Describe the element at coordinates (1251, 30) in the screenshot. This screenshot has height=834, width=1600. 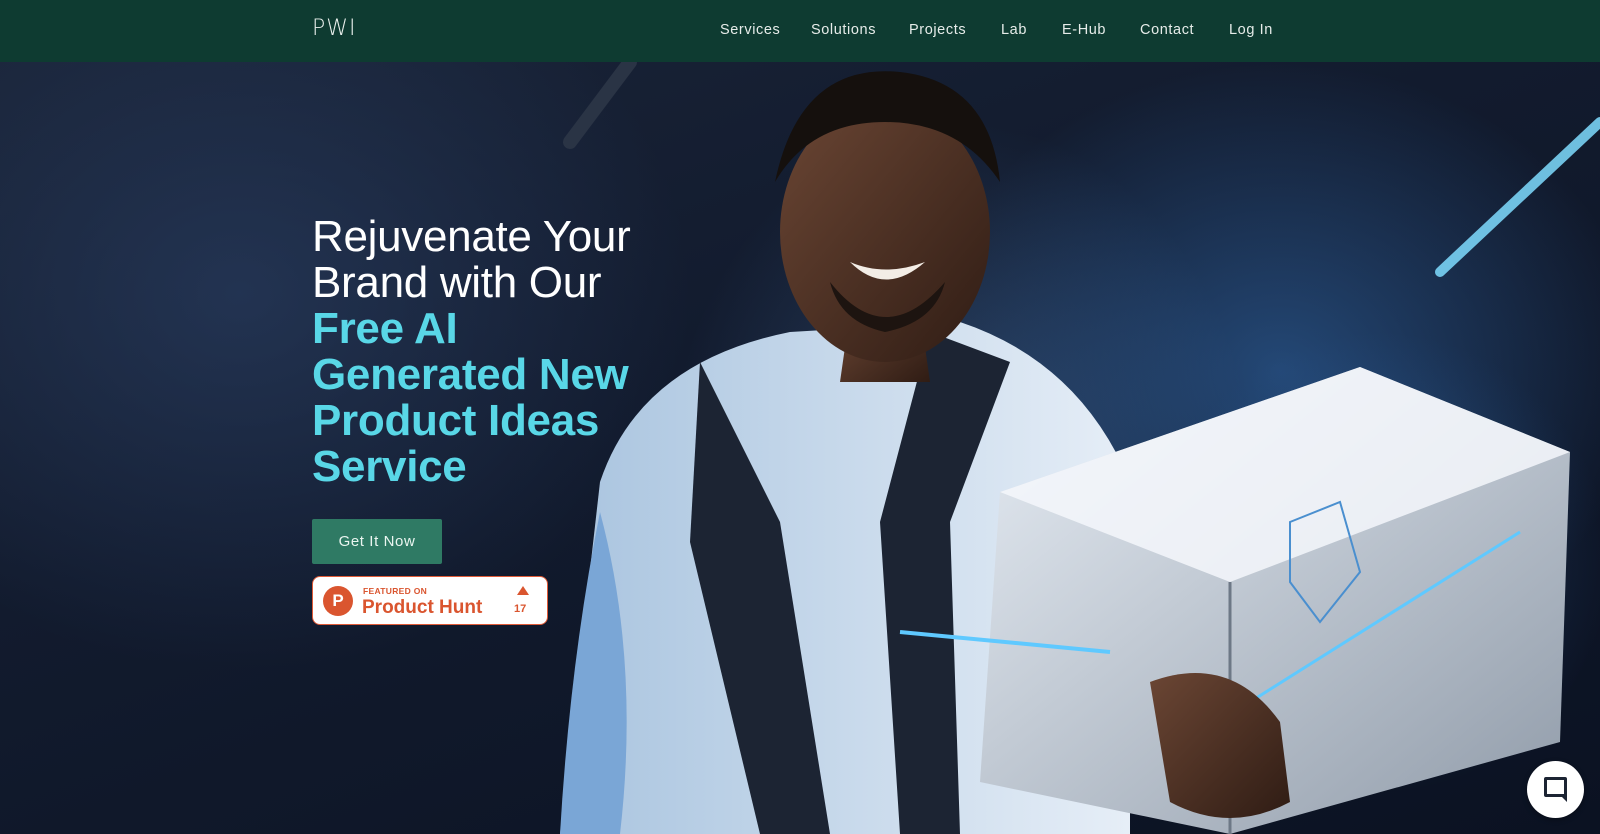
I see `nav-item-log-in: Log In` at that location.